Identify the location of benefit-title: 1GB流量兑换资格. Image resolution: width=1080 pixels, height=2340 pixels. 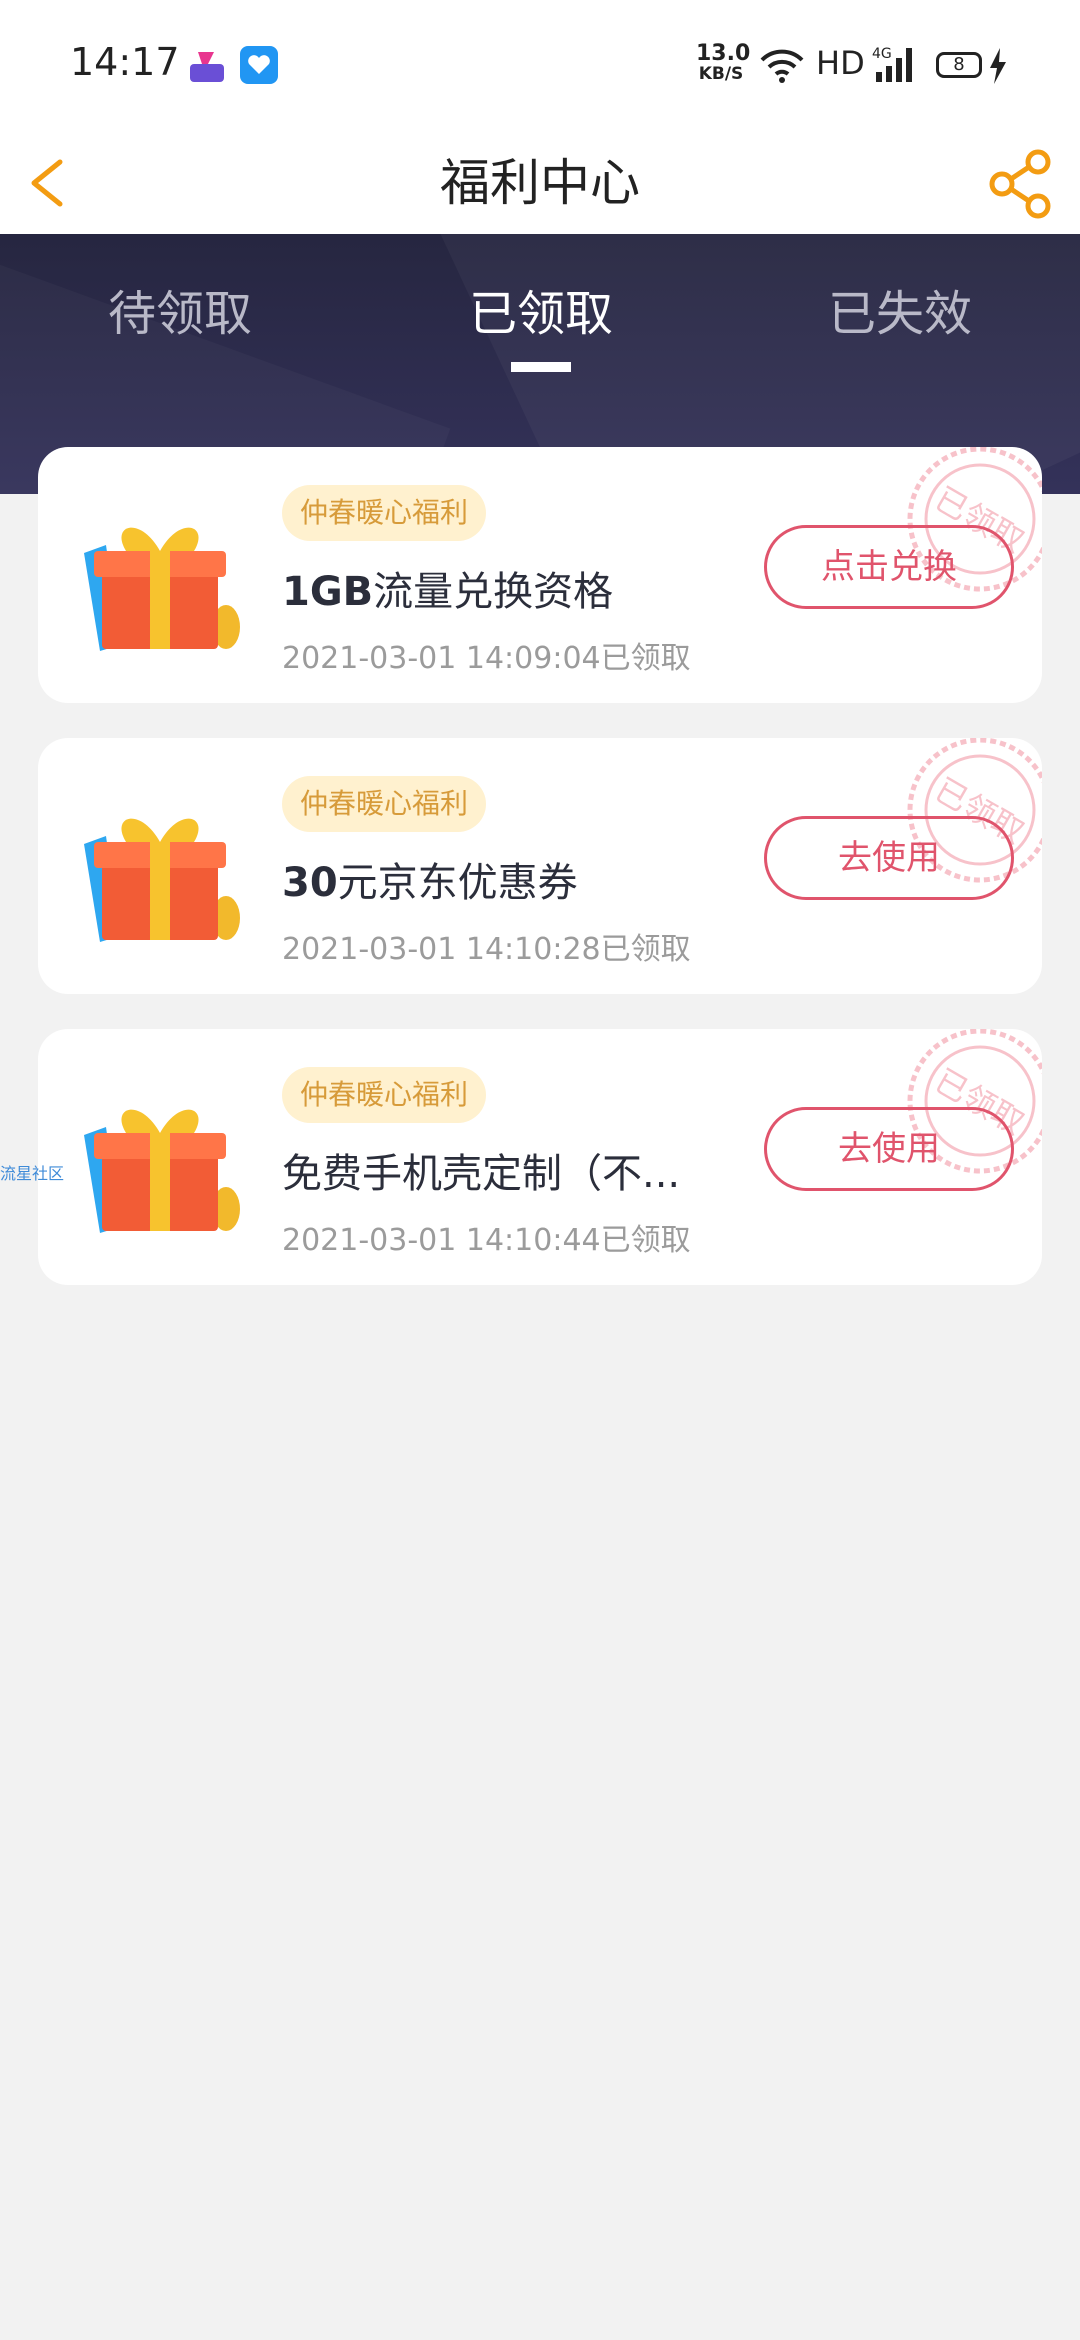
(448, 592).